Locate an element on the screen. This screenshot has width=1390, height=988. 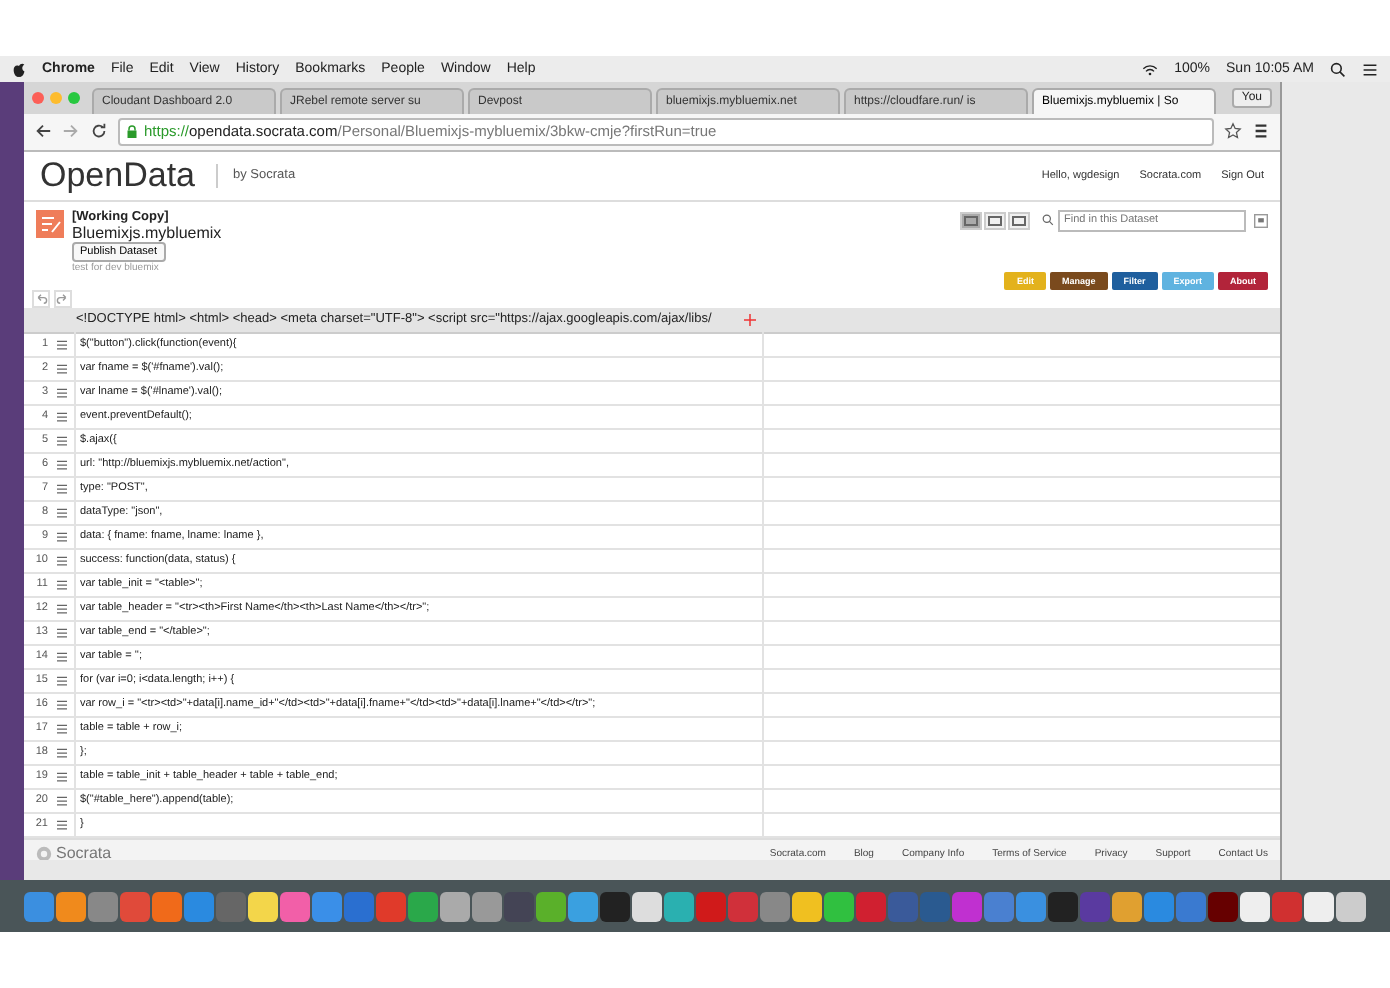
dataset-icon is located at coordinates (50, 223).